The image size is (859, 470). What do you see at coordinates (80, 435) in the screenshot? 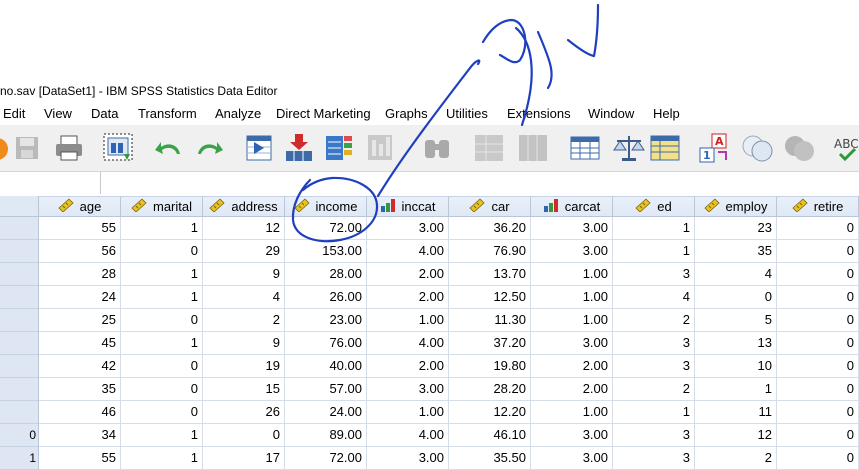
I see `cell-age: 34` at bounding box center [80, 435].